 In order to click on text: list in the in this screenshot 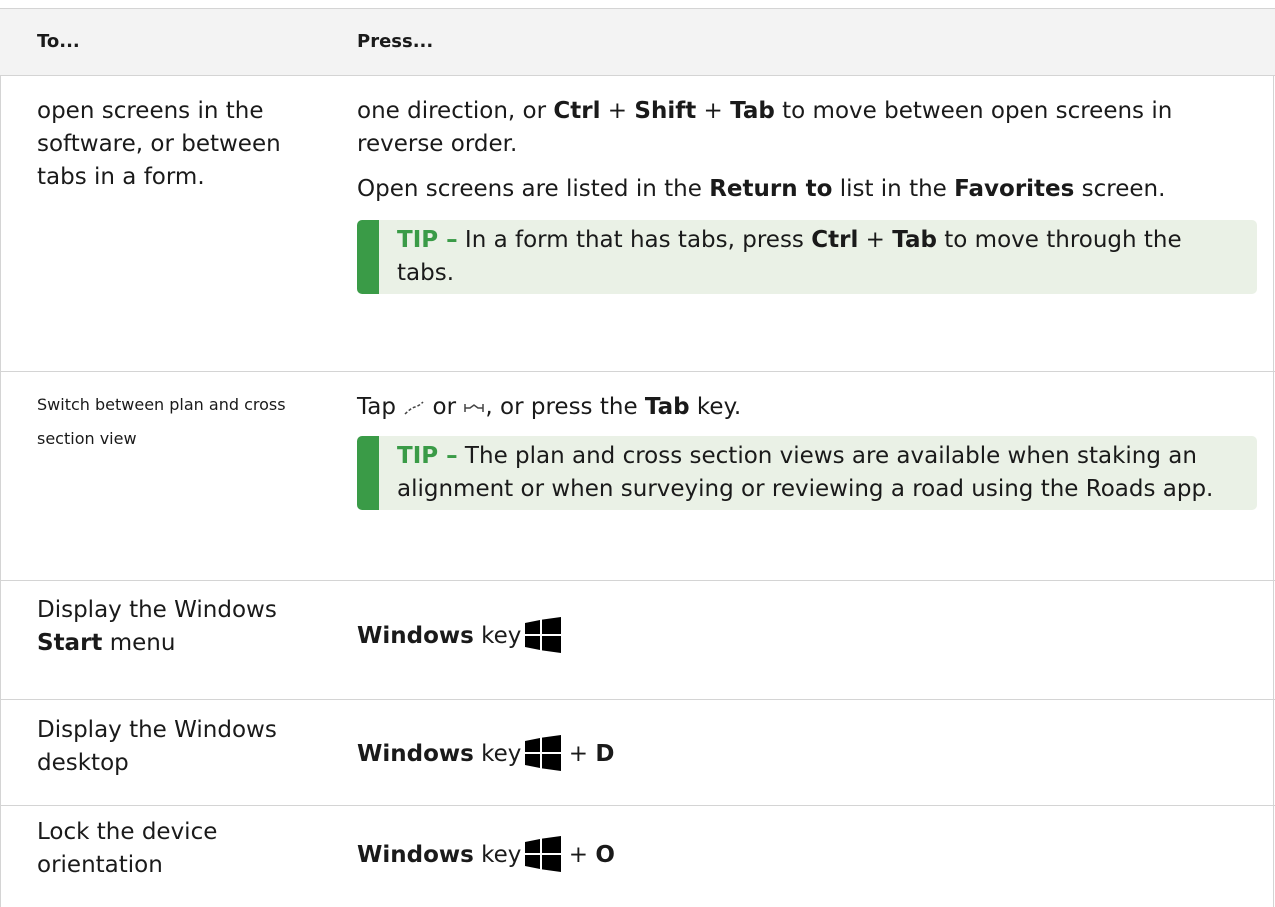, I will do `click(893, 189)`.